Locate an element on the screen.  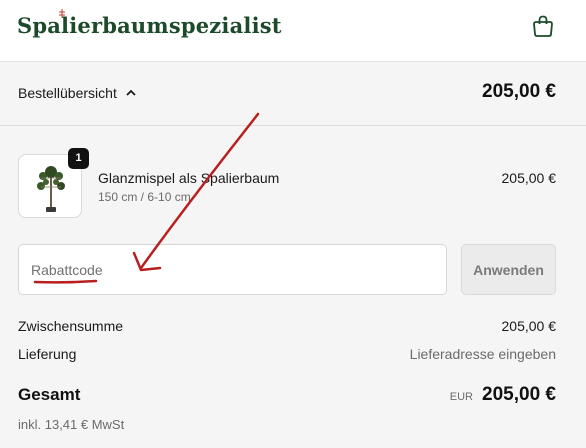
logo: Spalierbaumspezialist is located at coordinates (149, 25).